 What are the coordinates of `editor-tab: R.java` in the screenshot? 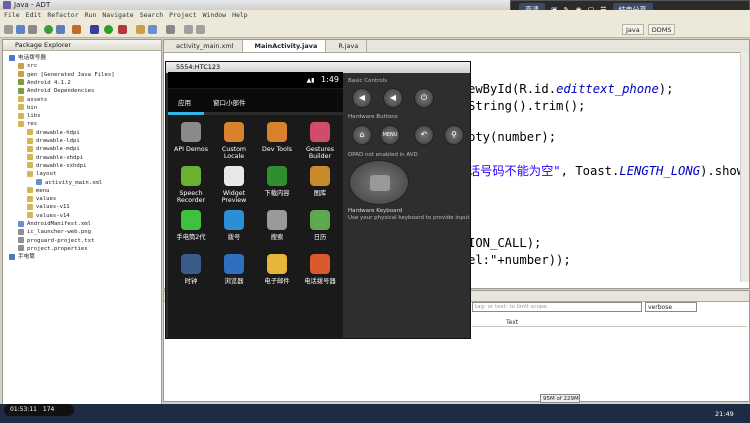 It's located at (347, 46).